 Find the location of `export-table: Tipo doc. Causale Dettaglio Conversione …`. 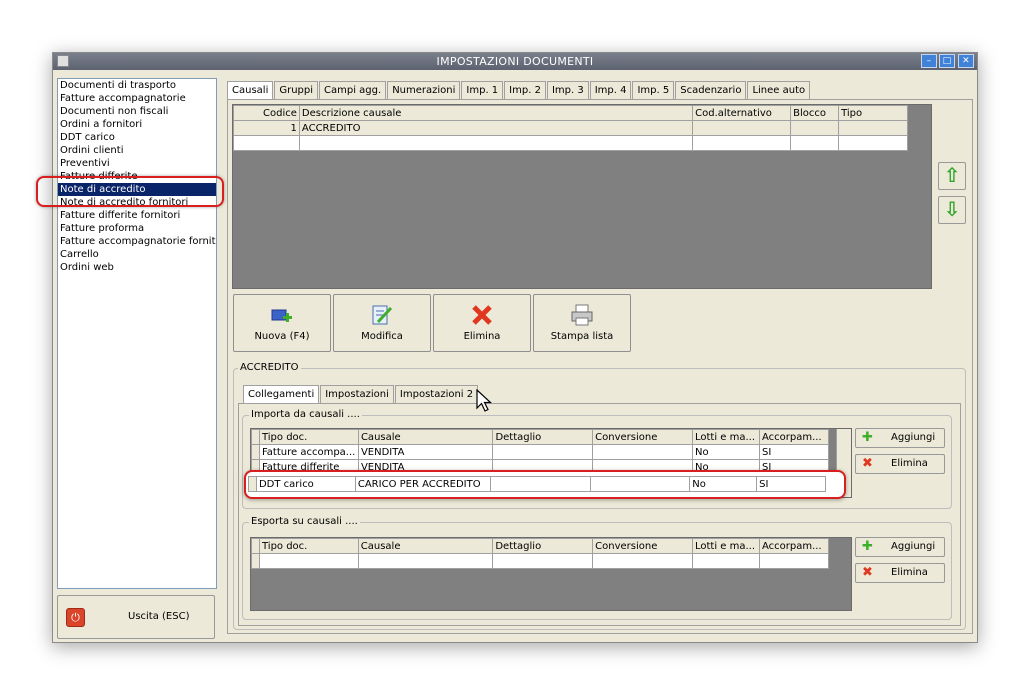

export-table: Tipo doc. Causale Dettaglio Conversione … is located at coordinates (540, 553).